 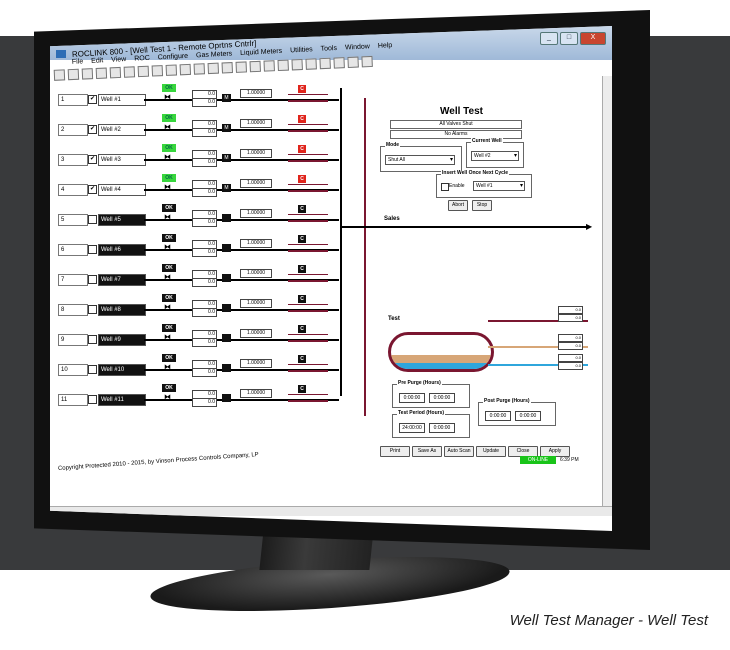 I want to click on display-icon, so click(x=297, y=64).